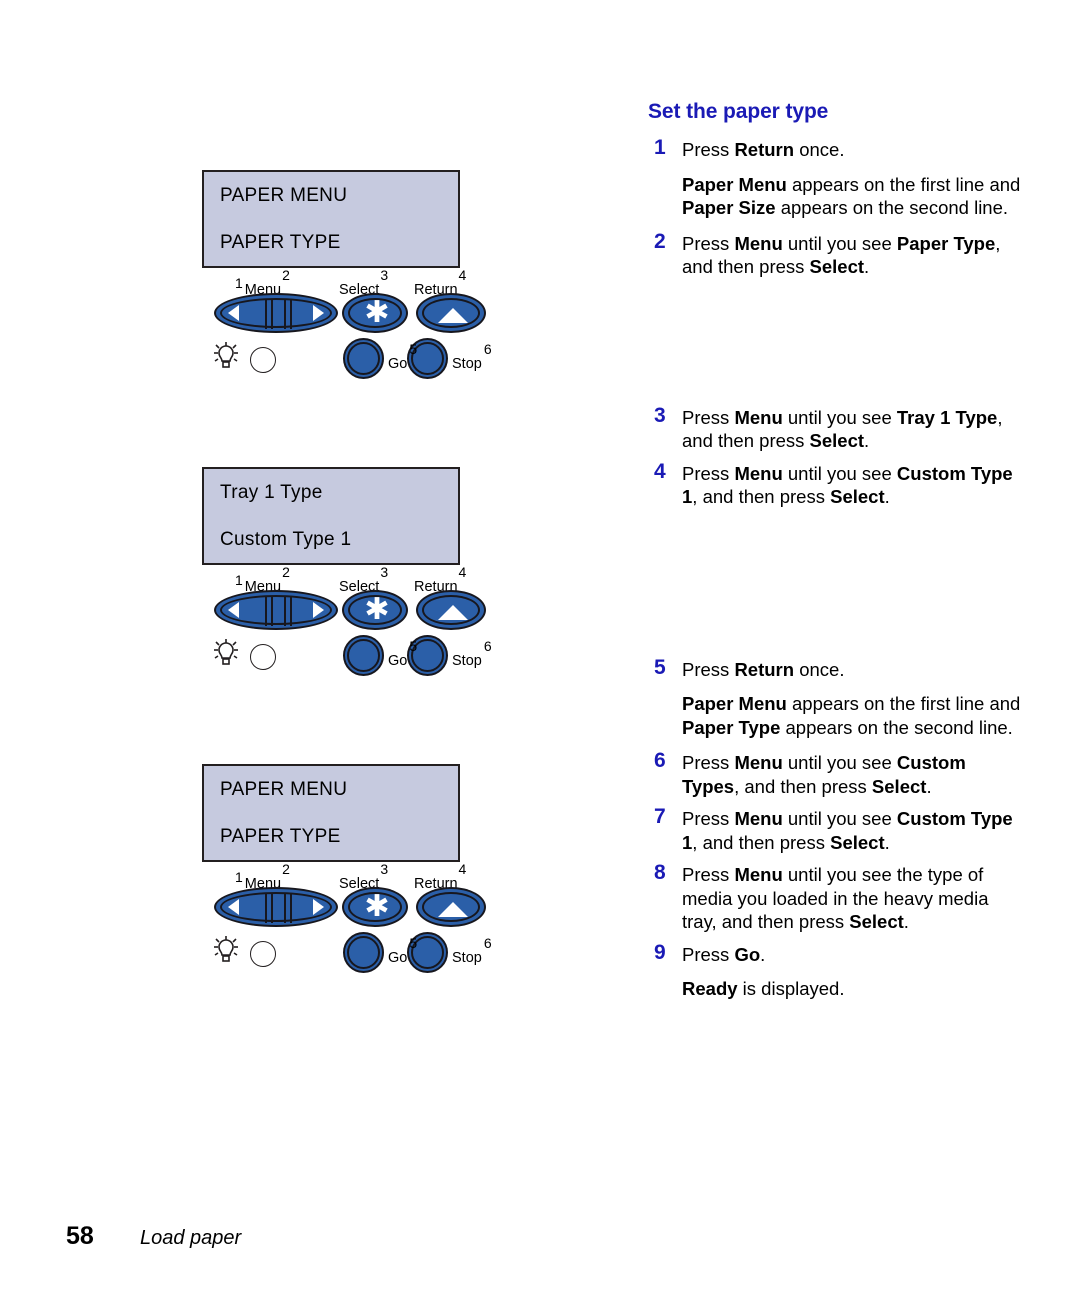 The height and width of the screenshot is (1296, 1080). Describe the element at coordinates (331, 813) in the screenshot. I see `lcd-display: PAPER MENU PAPER TYPE` at that location.